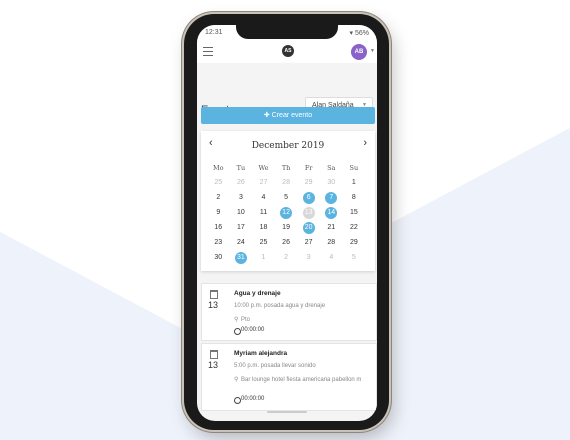 The image size is (570, 440). I want to click on calendar-day-number: 7, so click(331, 198).